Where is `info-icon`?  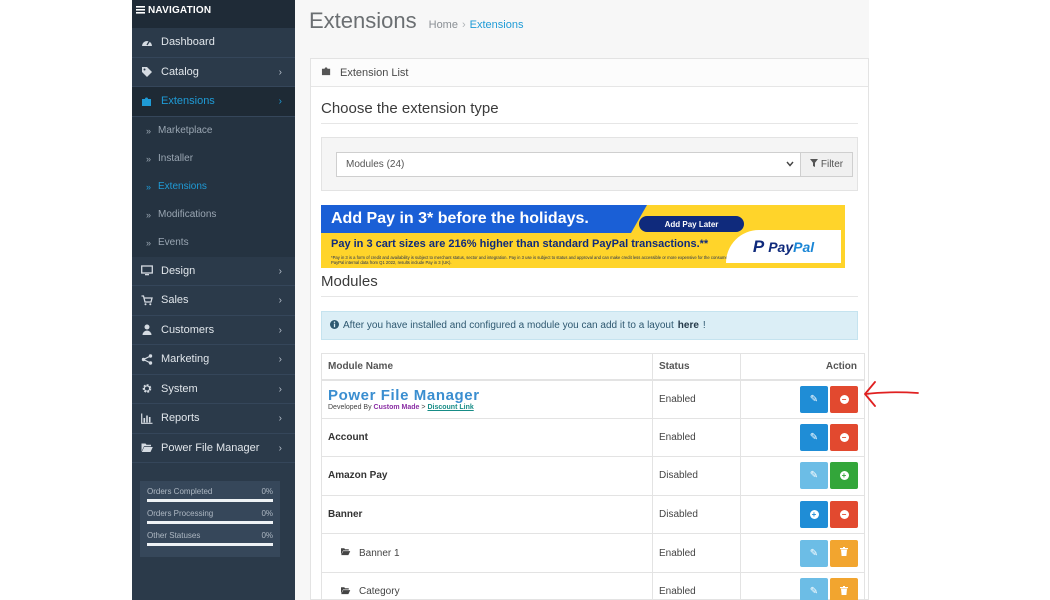
info-icon is located at coordinates (334, 325).